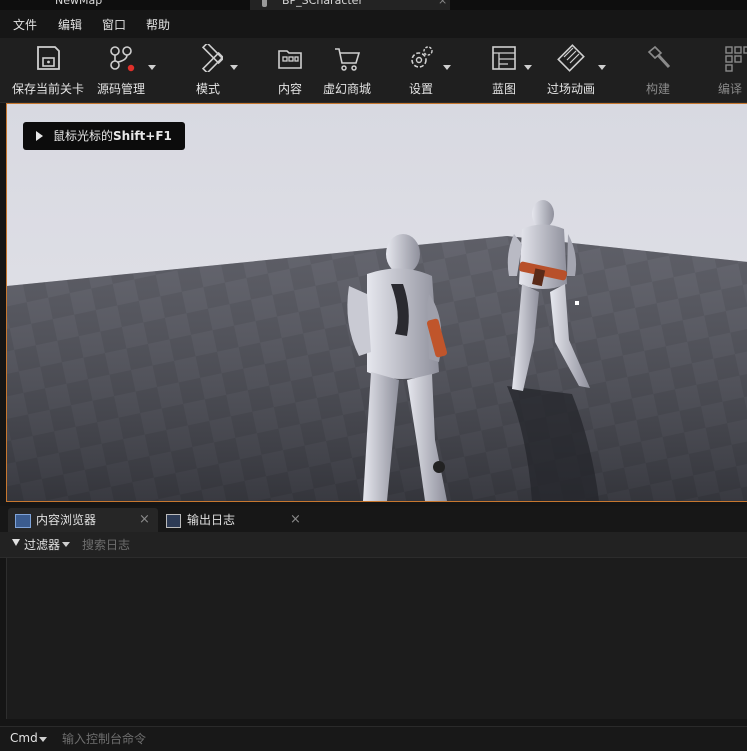 This screenshot has height=751, width=747. I want to click on modes-label: 模式, so click(207, 89).